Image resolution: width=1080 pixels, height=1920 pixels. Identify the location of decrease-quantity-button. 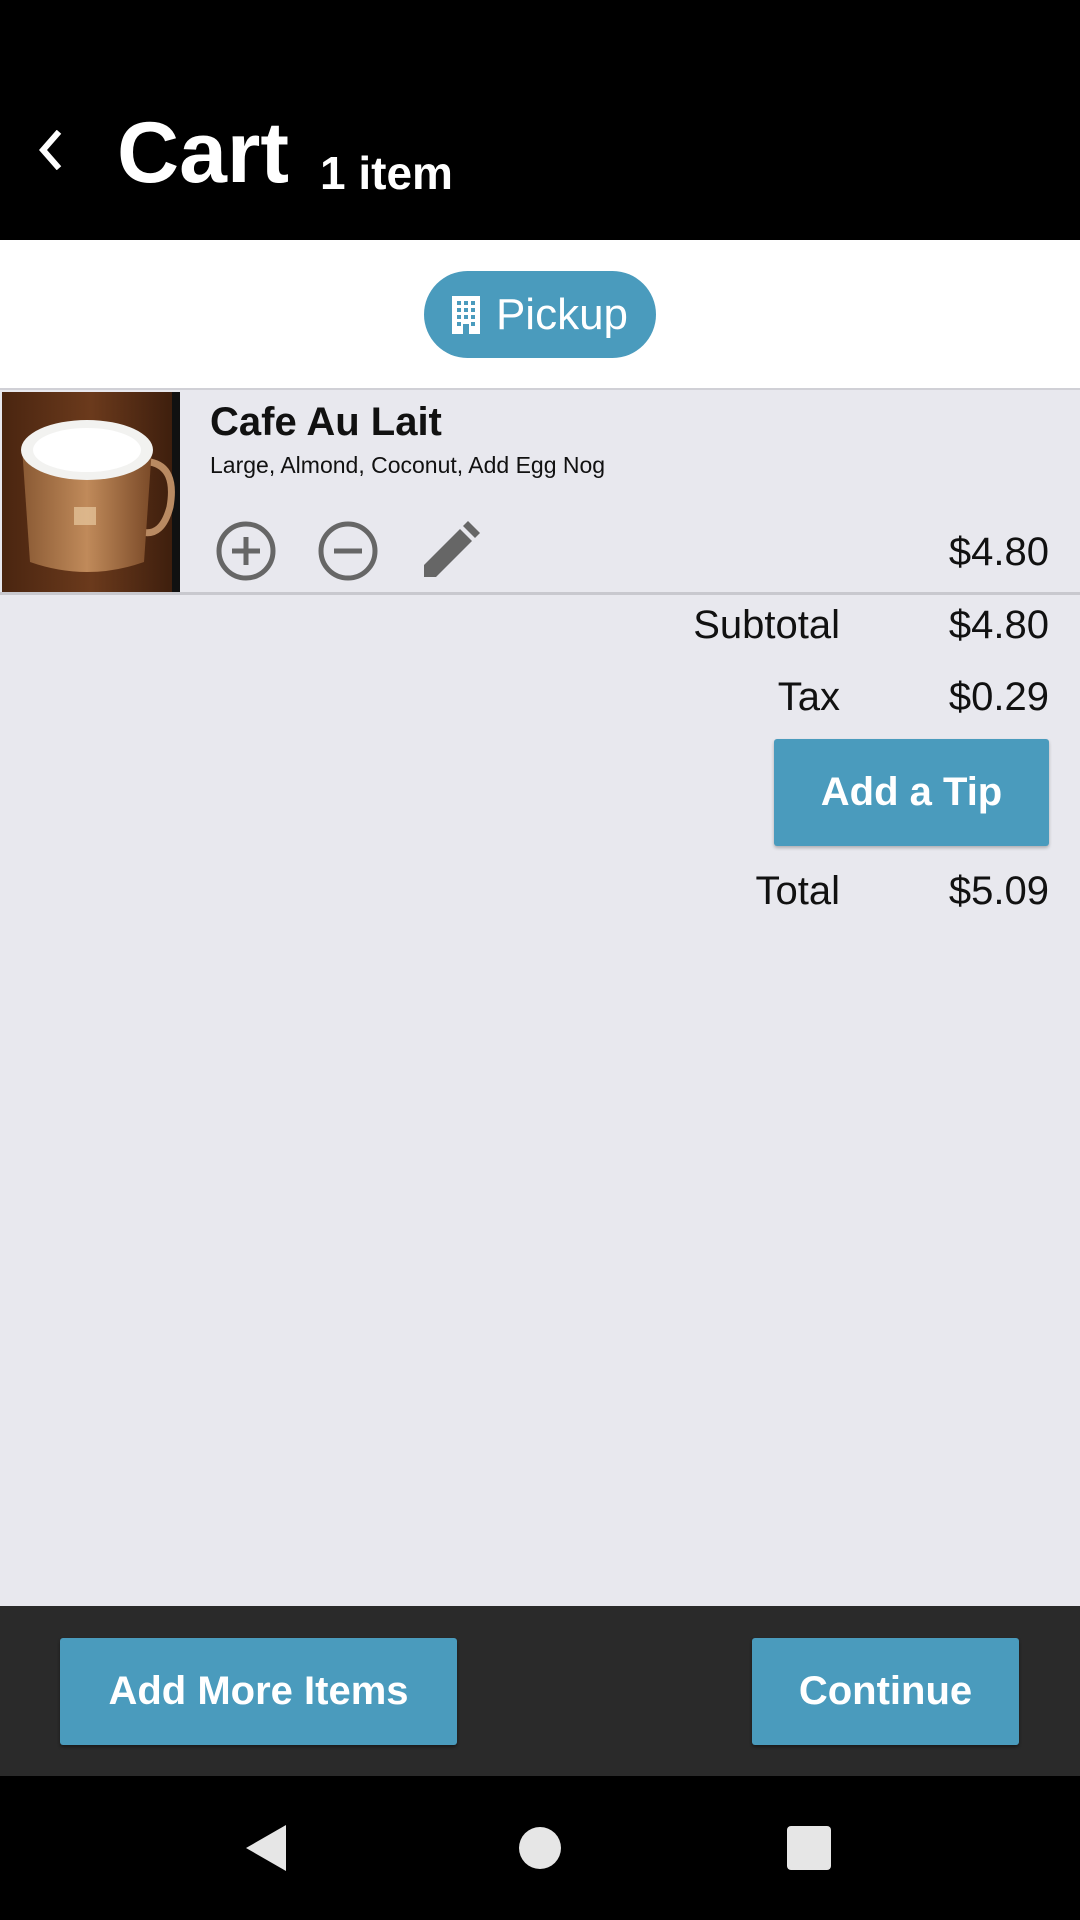
(348, 551).